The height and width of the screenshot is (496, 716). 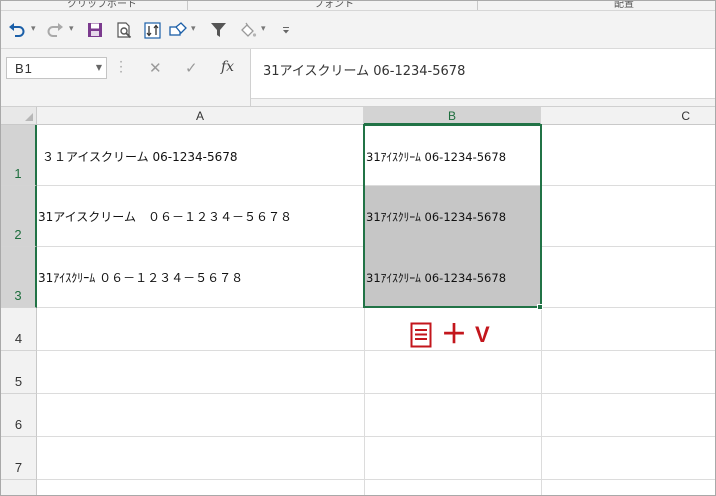 I want to click on print-preview-button, so click(x=124, y=30).